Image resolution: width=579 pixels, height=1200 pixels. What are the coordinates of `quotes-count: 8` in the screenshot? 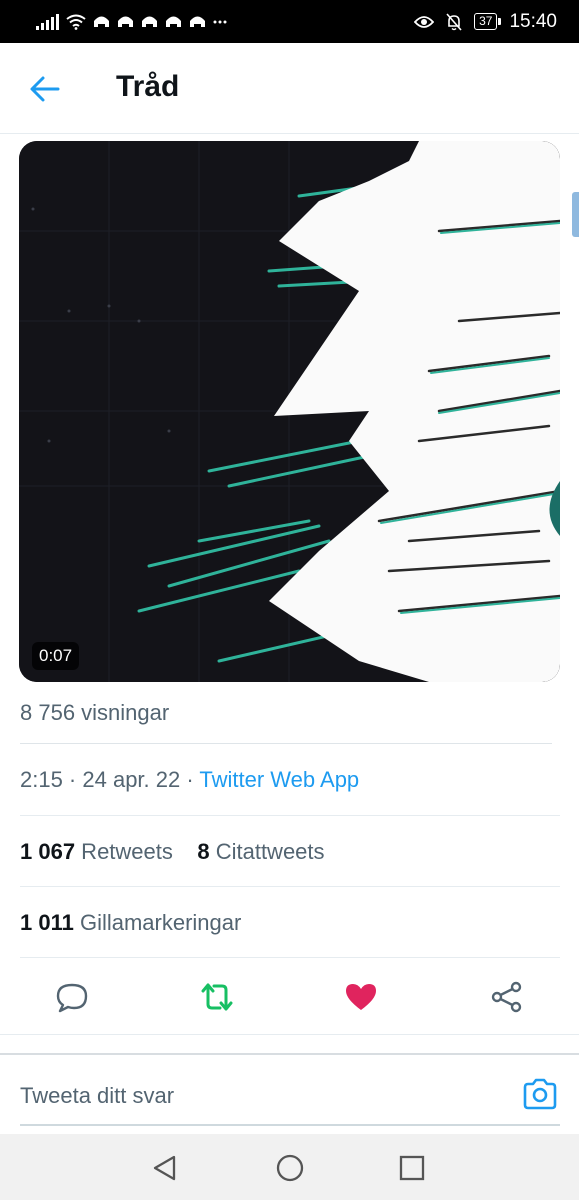 It's located at (203, 851).